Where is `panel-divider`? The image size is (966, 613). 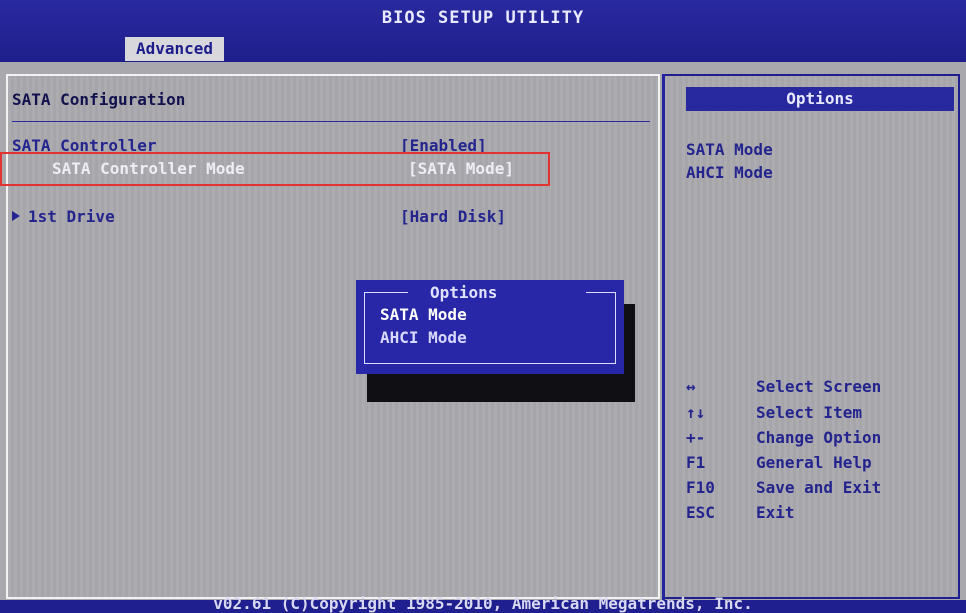
panel-divider is located at coordinates (663, 337).